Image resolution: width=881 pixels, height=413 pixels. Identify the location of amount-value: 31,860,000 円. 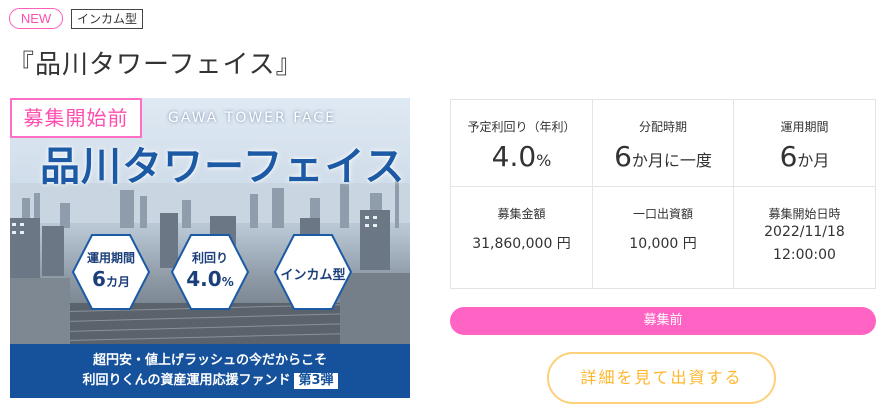
(521, 244).